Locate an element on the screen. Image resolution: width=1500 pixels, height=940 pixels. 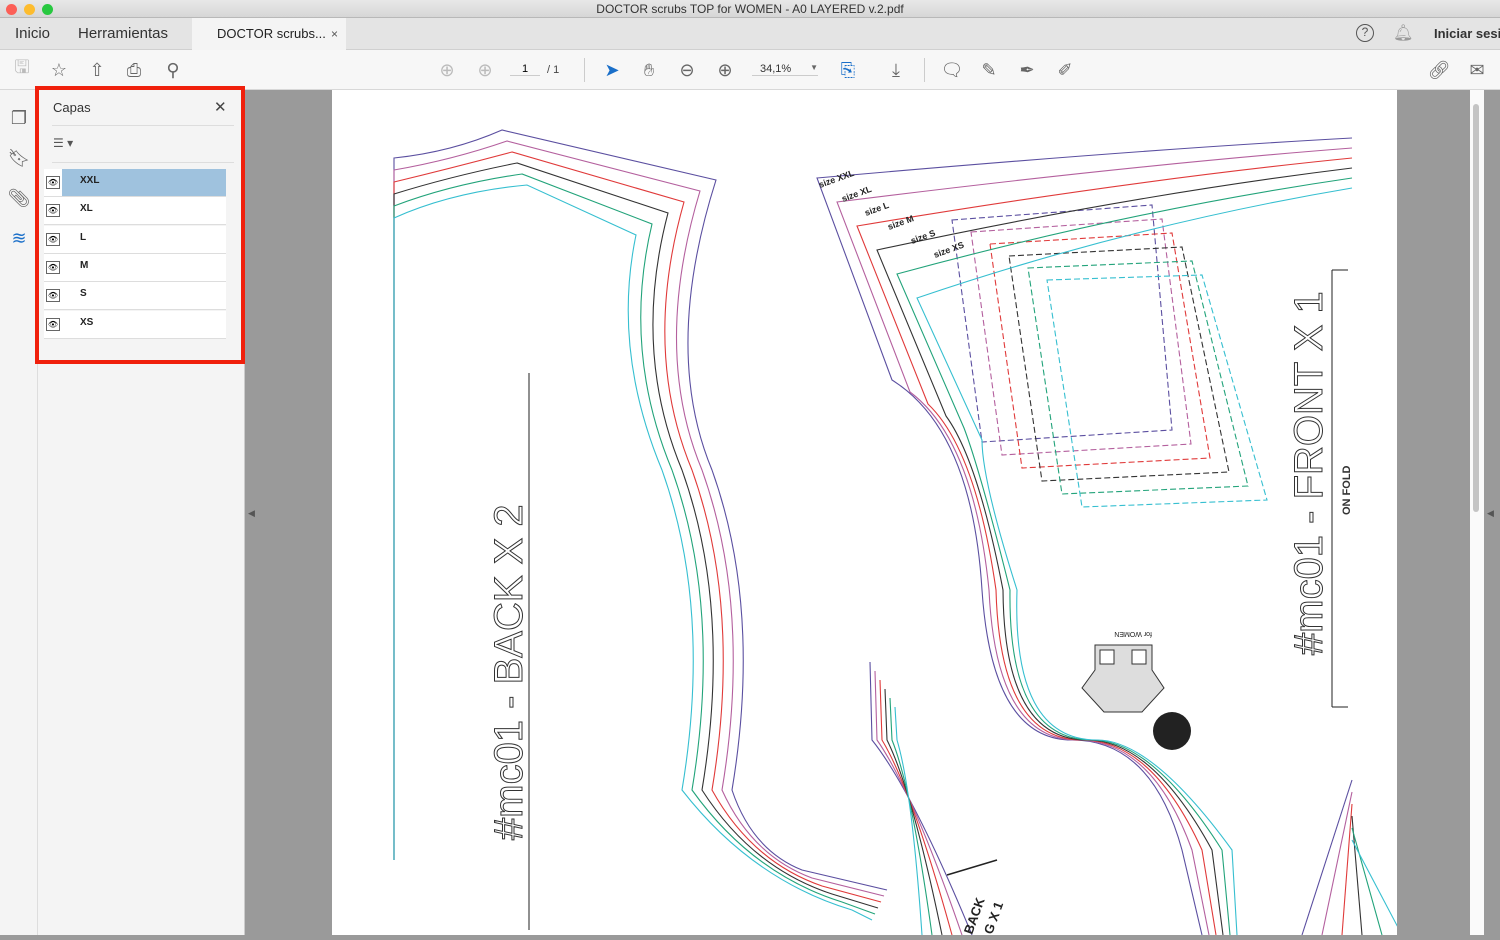
vertical-scrollbar is located at coordinates (1477, 512).